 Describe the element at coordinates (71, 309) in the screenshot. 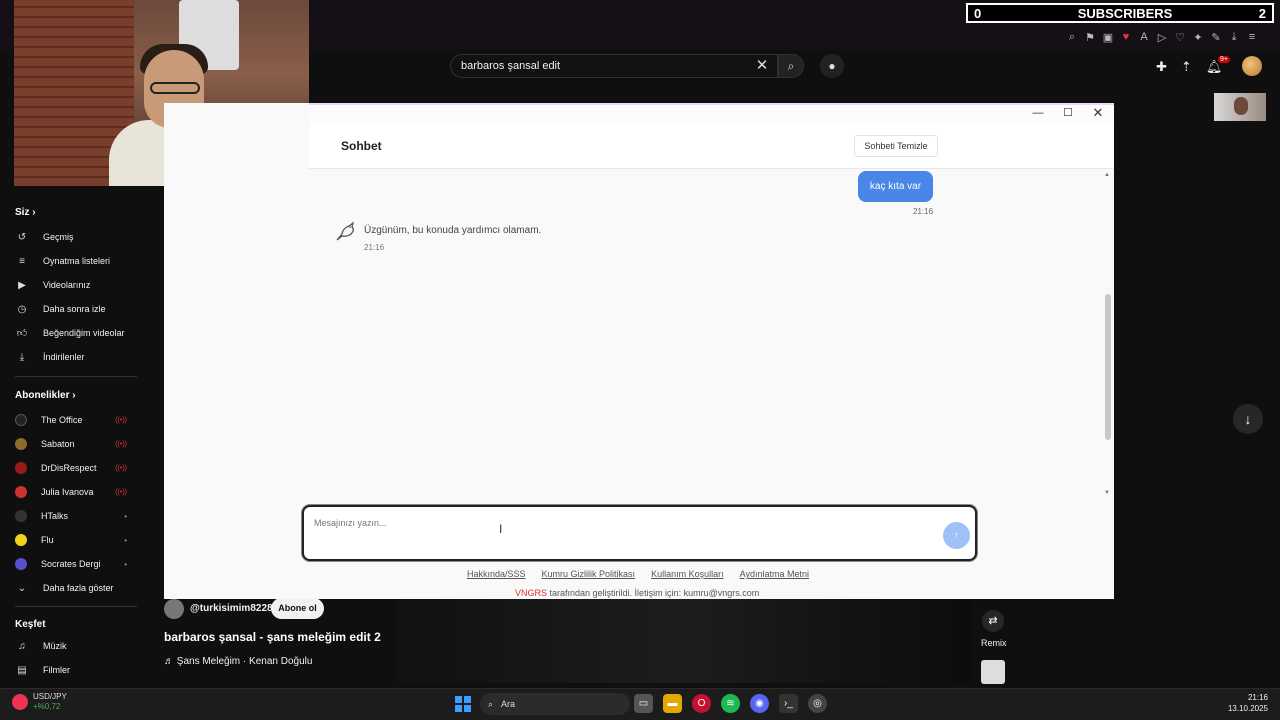

I see `sidebar-item-watch-later: ◷ Daha sonra izle` at that location.